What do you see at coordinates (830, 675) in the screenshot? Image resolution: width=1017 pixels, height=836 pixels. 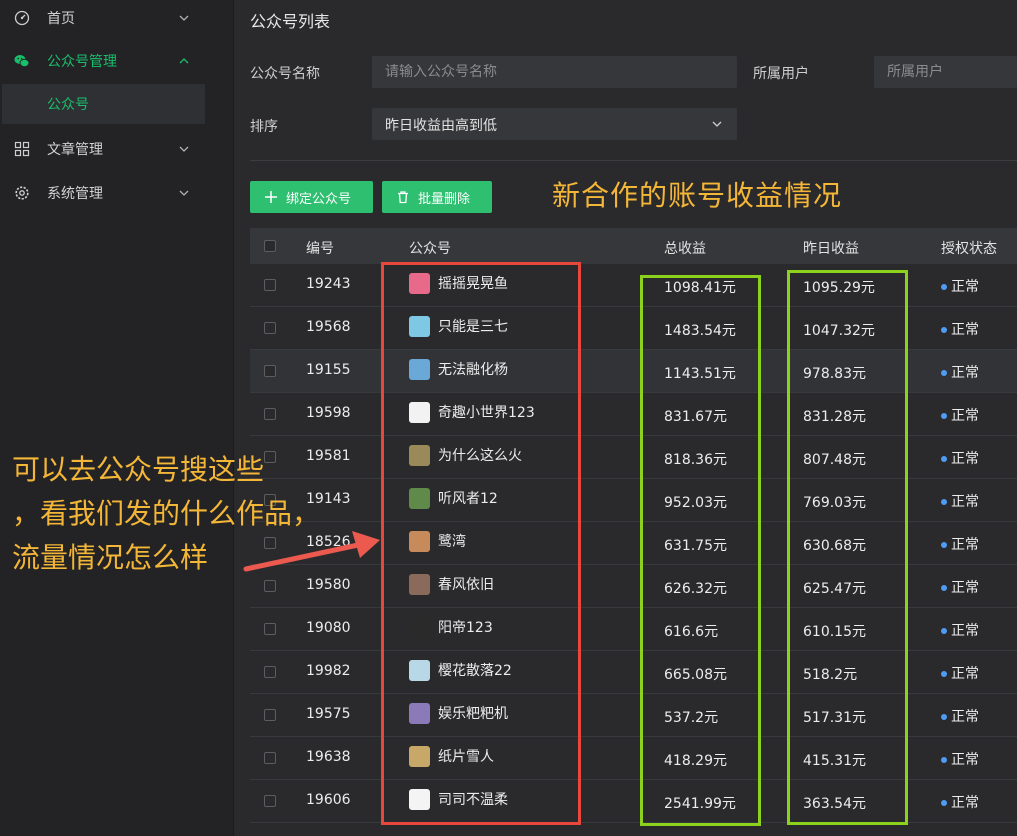 I see `cell-yesterday-income: 518.2元` at bounding box center [830, 675].